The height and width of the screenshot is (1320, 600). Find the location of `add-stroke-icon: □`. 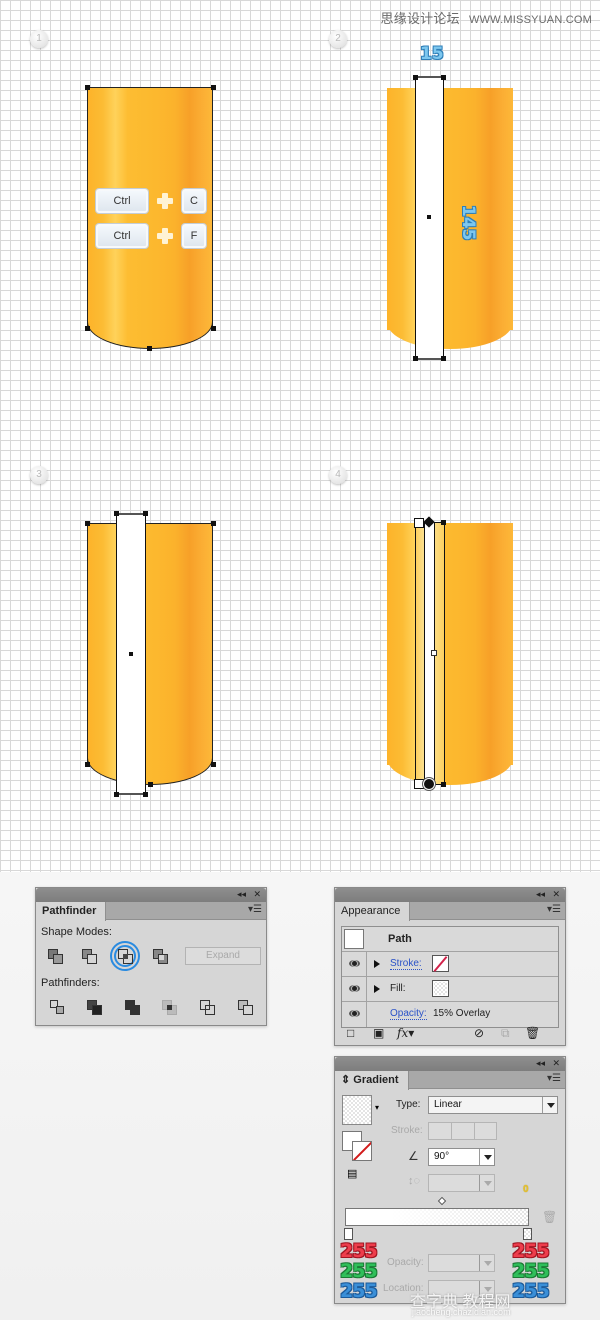

add-stroke-icon: □ is located at coordinates (350, 1033).